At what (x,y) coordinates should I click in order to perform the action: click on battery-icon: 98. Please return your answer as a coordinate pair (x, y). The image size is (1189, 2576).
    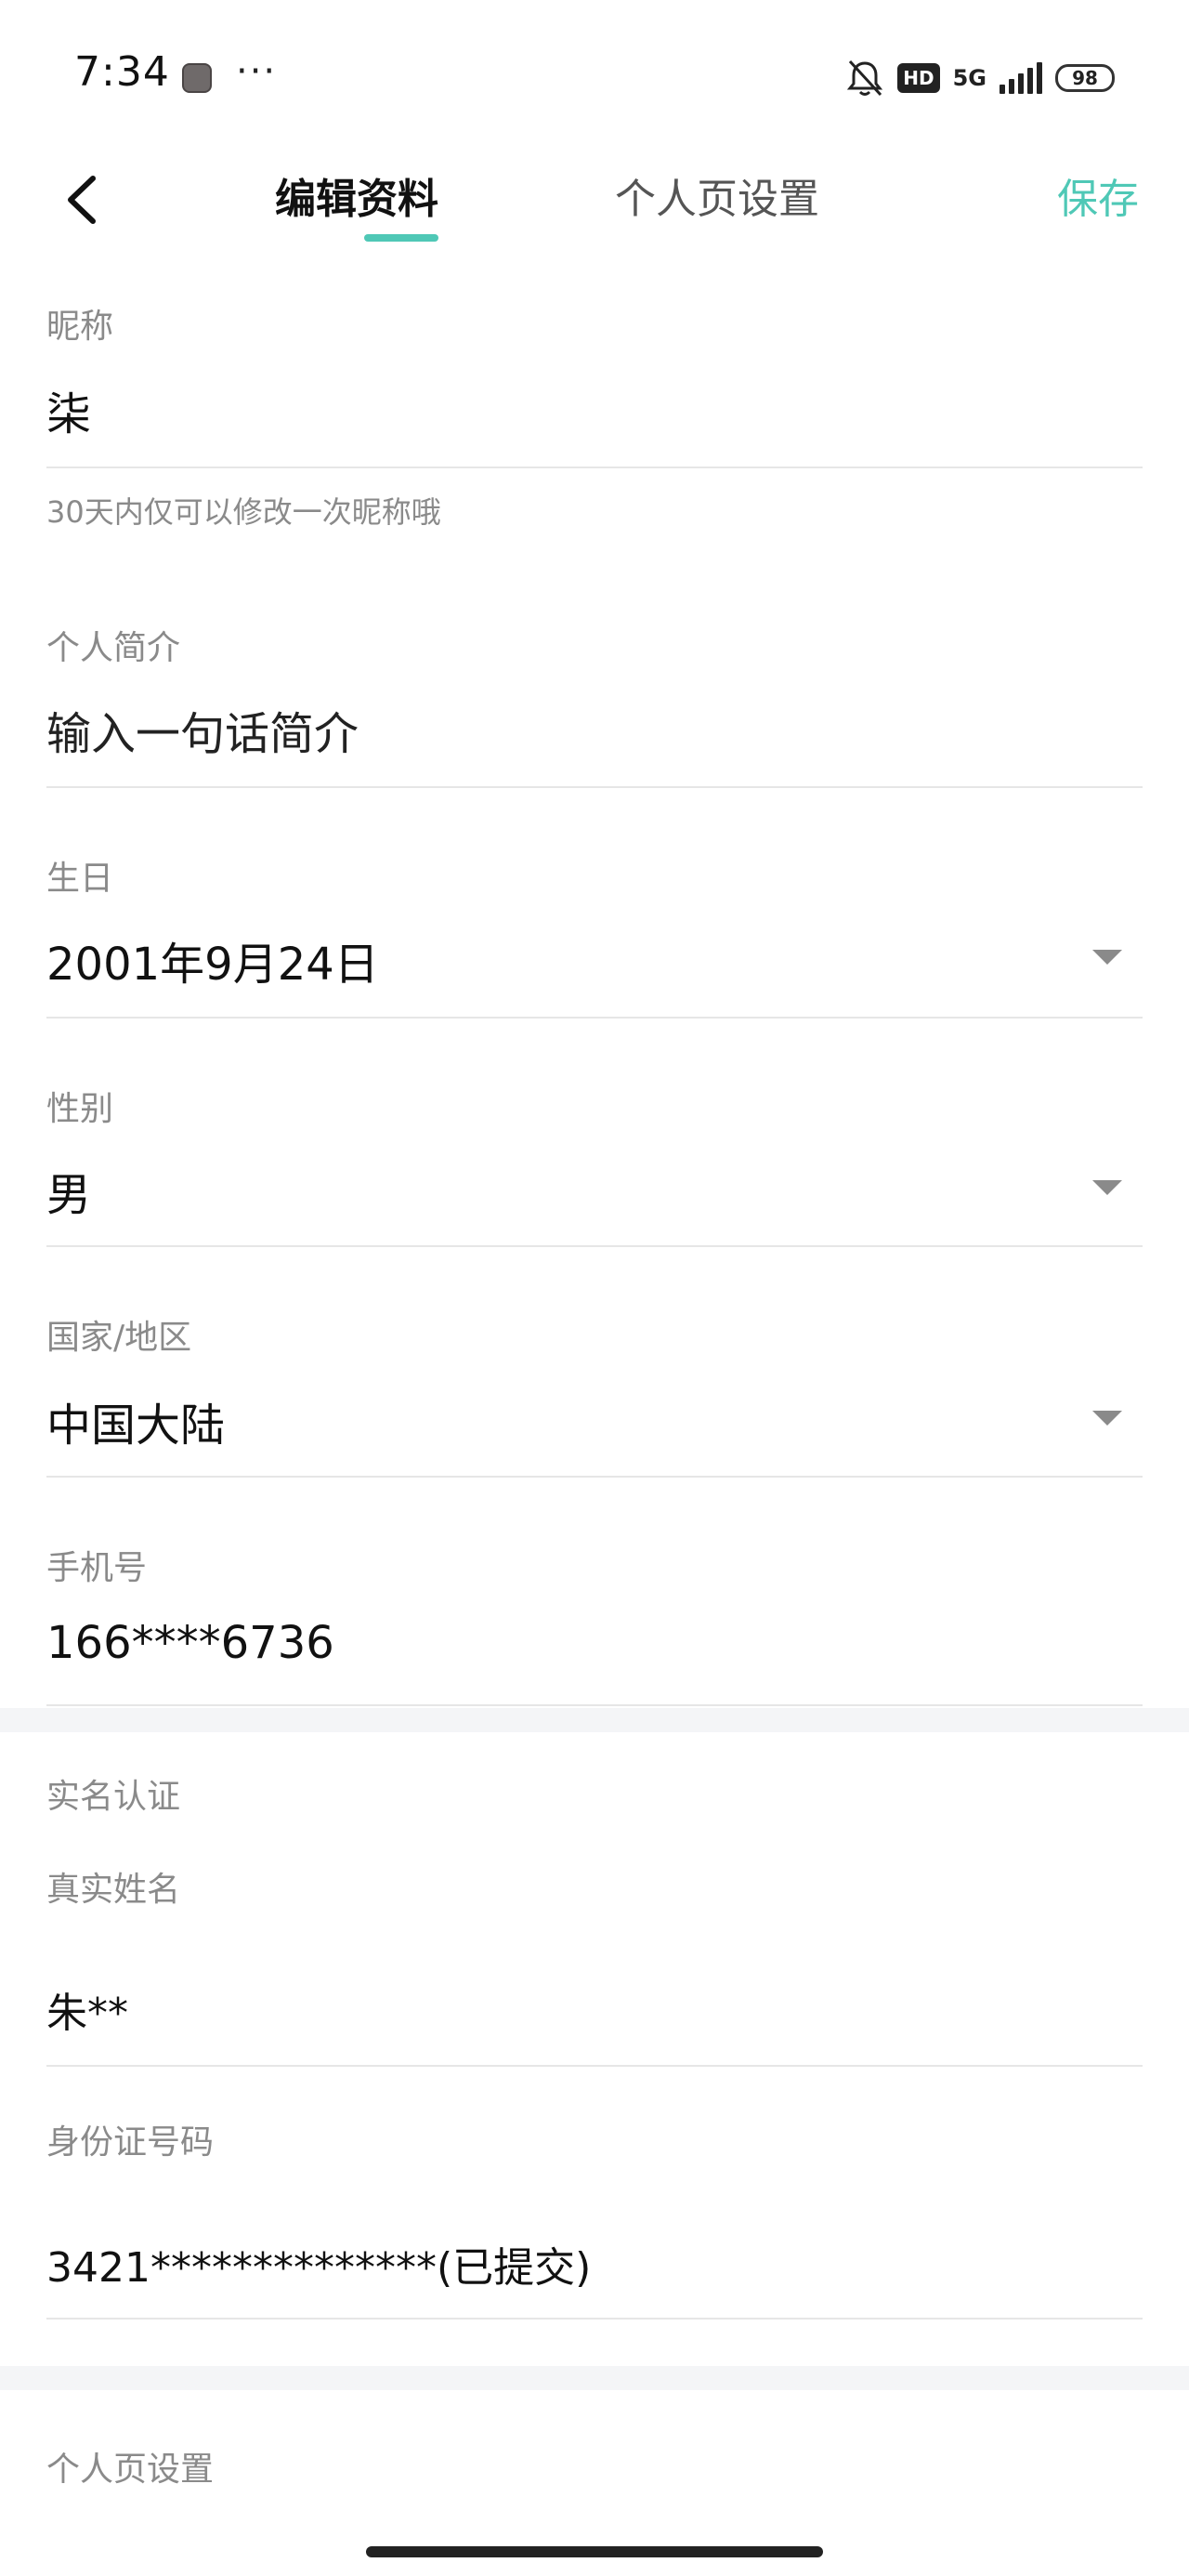
    Looking at the image, I should click on (1085, 78).